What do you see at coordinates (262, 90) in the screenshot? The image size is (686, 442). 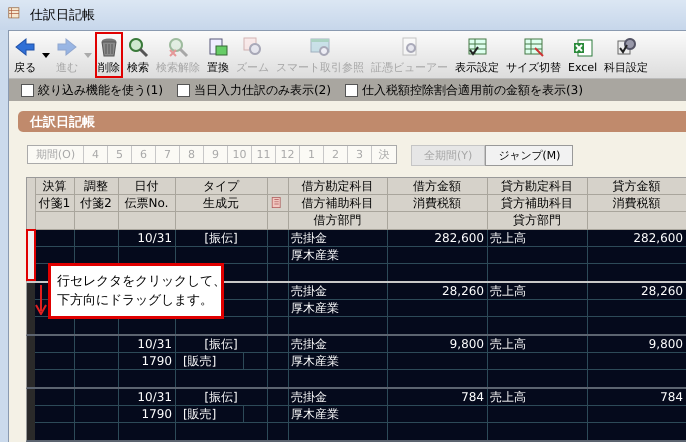 I see `checkbox-label: 当日入力仕訳のみ表示(2)` at bounding box center [262, 90].